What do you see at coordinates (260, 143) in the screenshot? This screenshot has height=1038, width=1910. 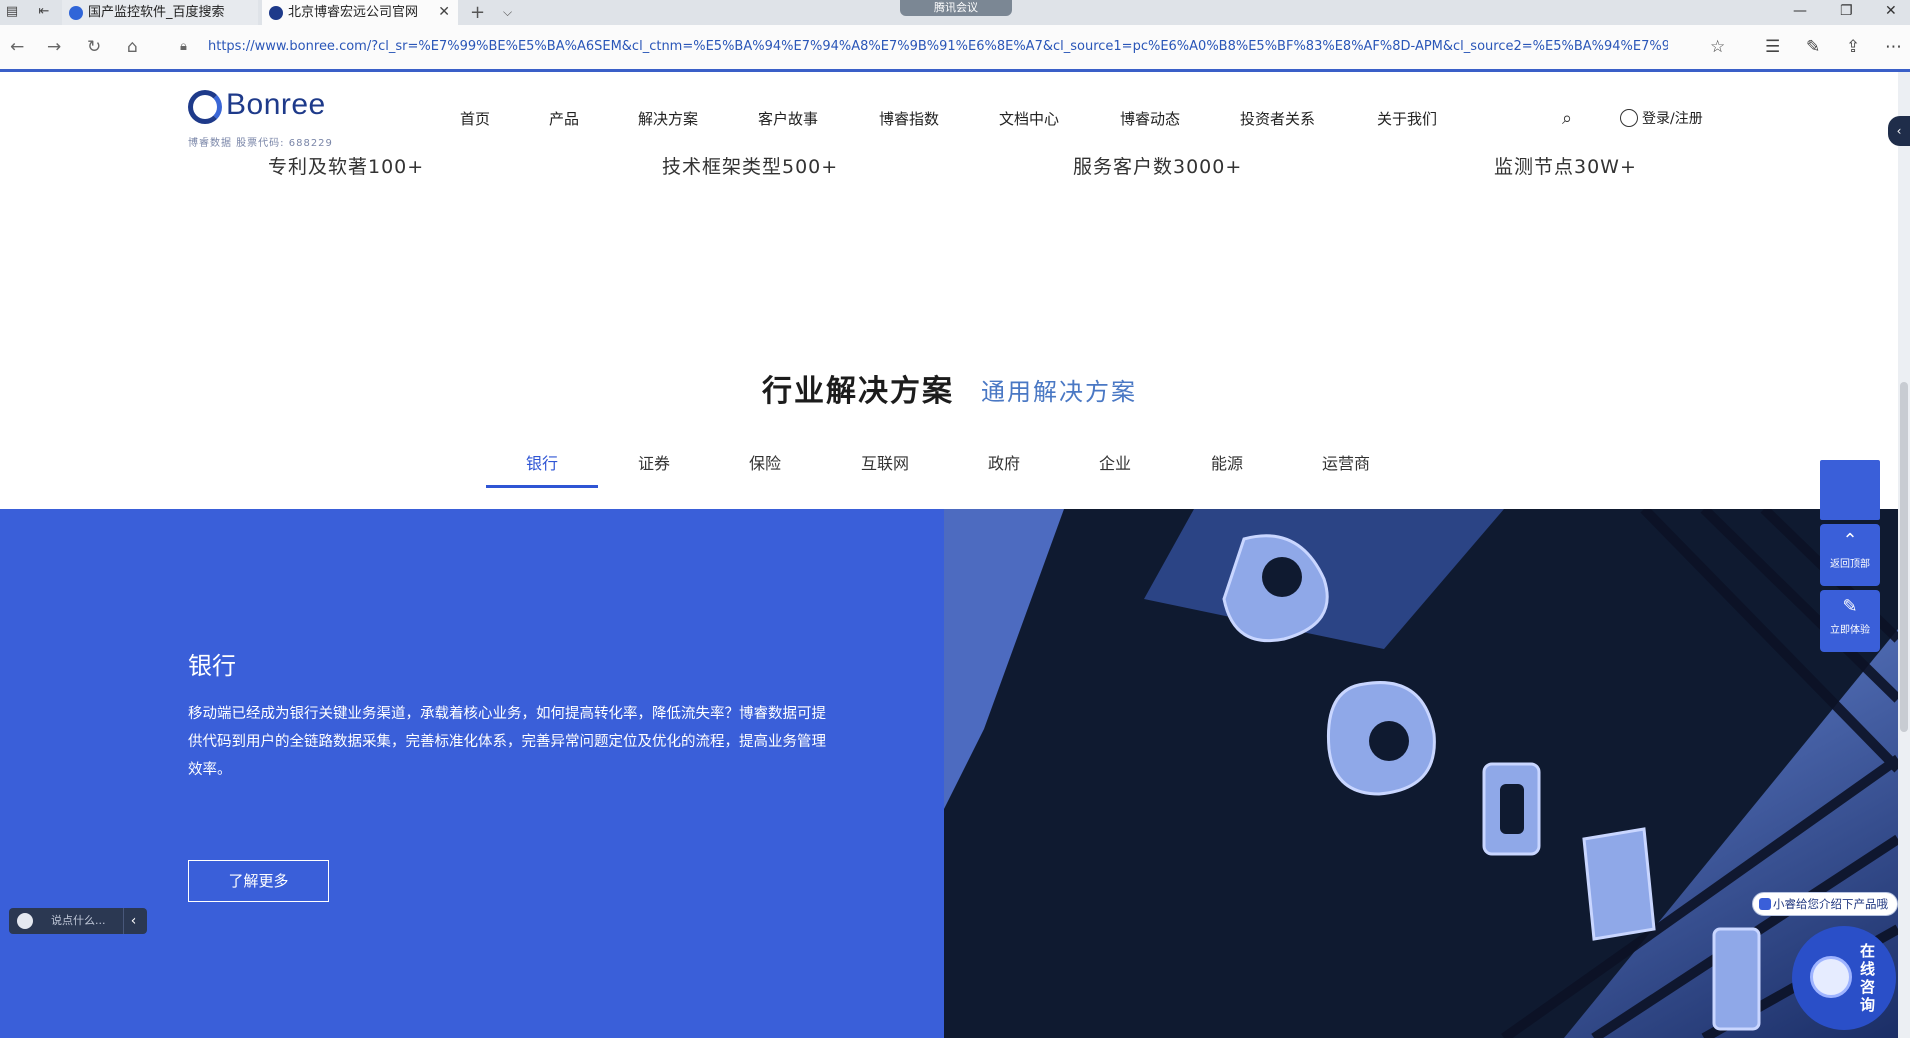 I see `logo-subtitle: 博睿数据 股票代码: 688229` at bounding box center [260, 143].